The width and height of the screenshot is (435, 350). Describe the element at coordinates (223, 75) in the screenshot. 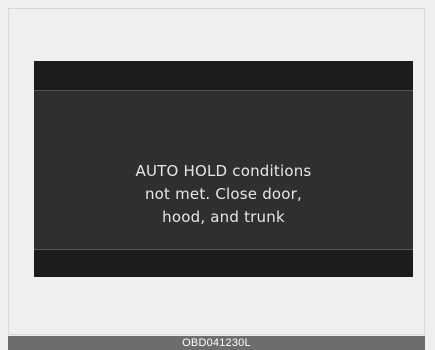

I see `display-top-bar` at that location.